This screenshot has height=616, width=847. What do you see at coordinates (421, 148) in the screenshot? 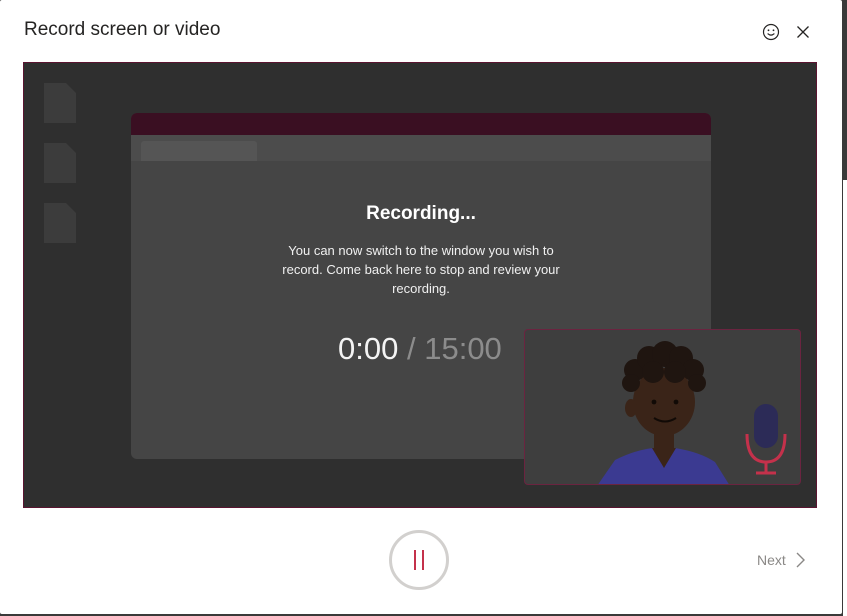
I see `illustration-tabstrip` at bounding box center [421, 148].